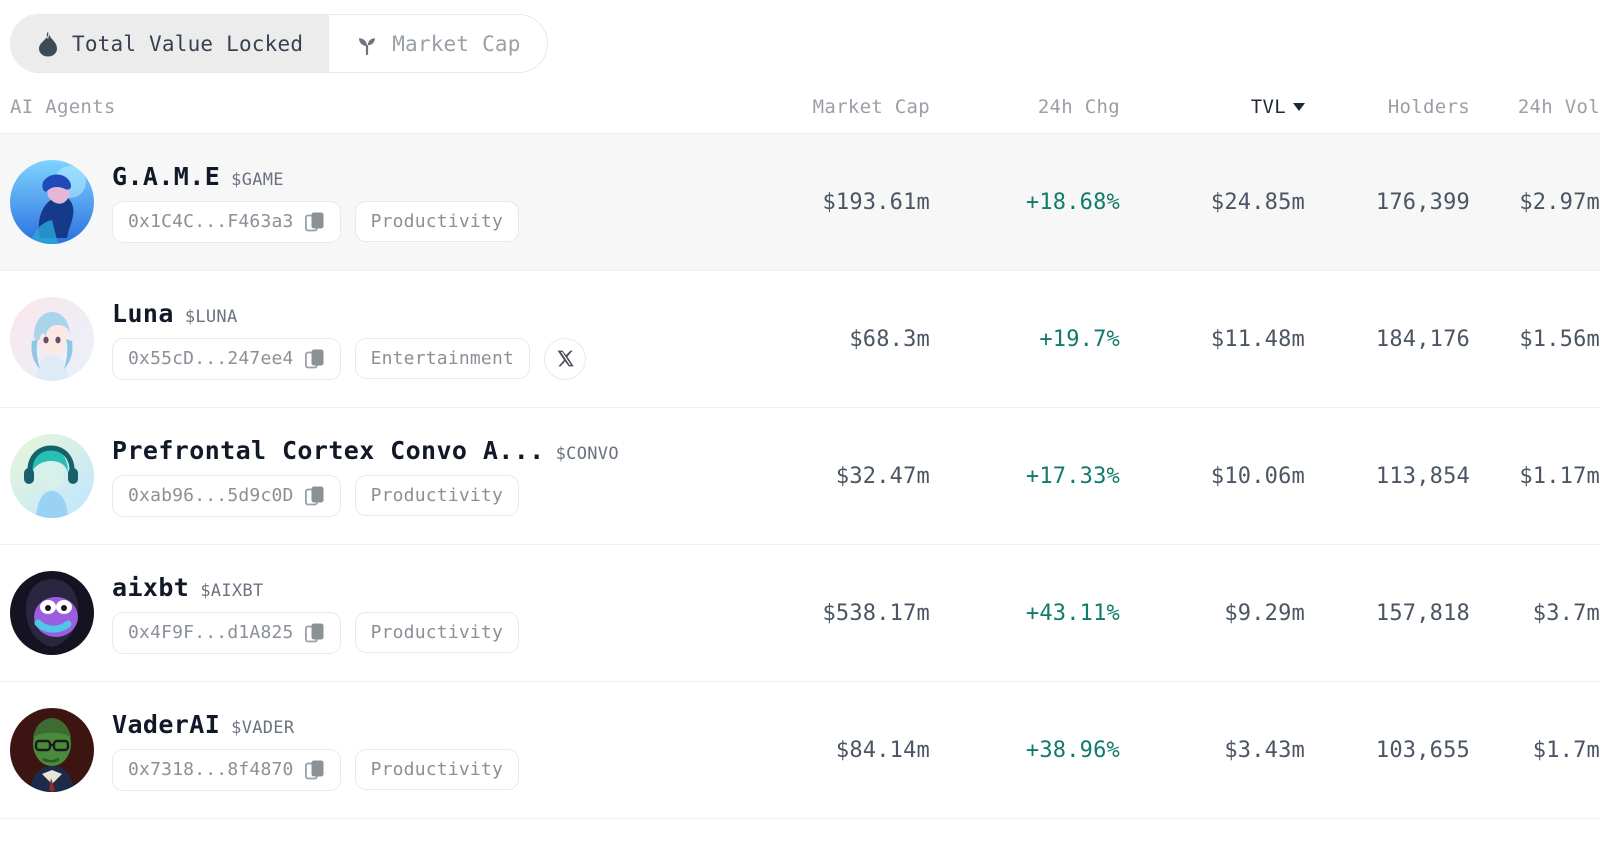 The width and height of the screenshot is (1600, 843). Describe the element at coordinates (1422, 613) in the screenshot. I see `cell-holders: 157,818` at that location.